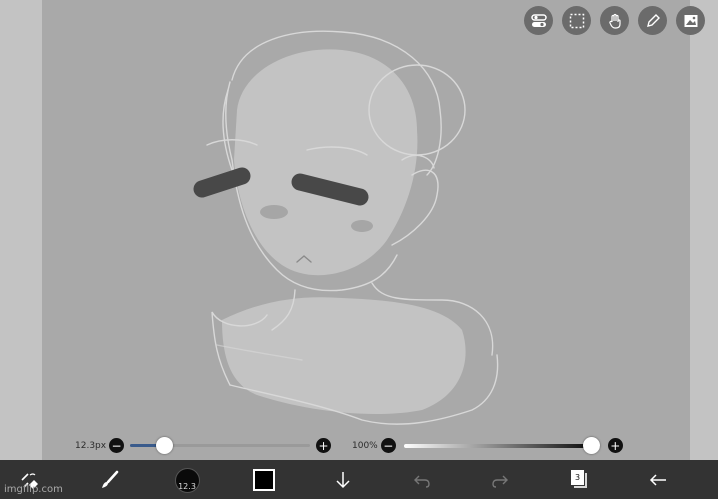 The height and width of the screenshot is (499, 718). I want to click on toggle-icon, so click(538, 20).